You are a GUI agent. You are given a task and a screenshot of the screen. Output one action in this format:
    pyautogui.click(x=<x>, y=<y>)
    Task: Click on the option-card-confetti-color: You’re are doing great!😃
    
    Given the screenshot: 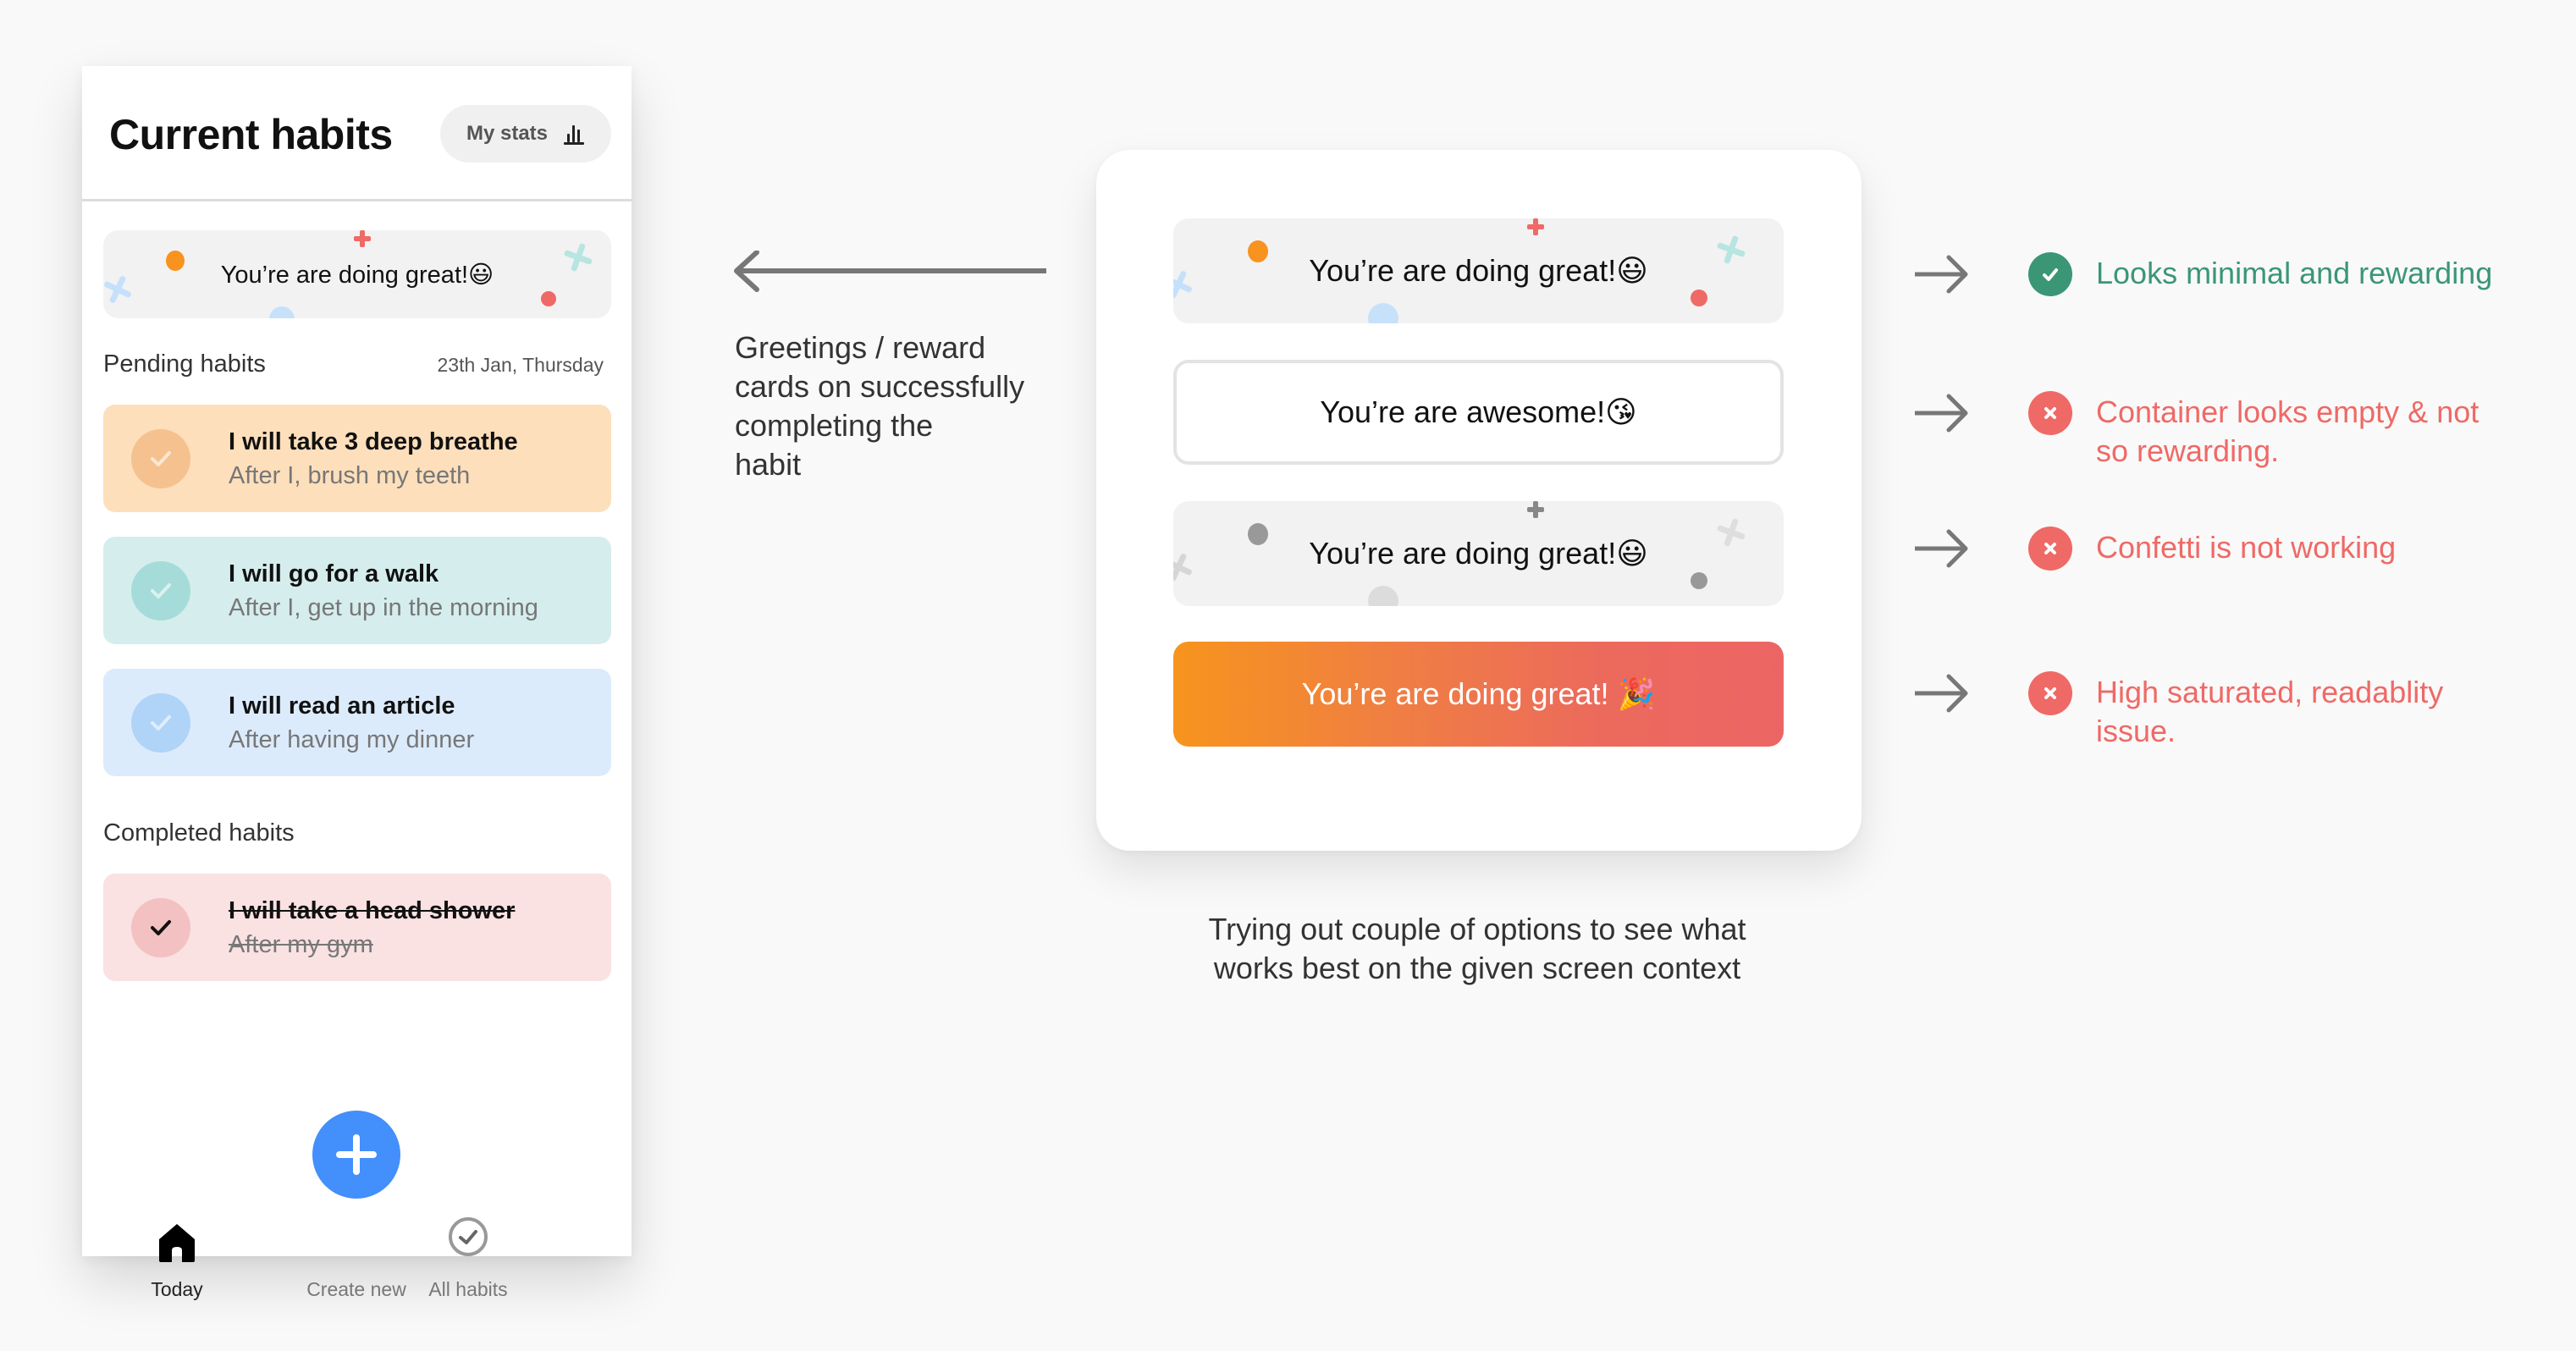 What is the action you would take?
    pyautogui.click(x=1479, y=270)
    